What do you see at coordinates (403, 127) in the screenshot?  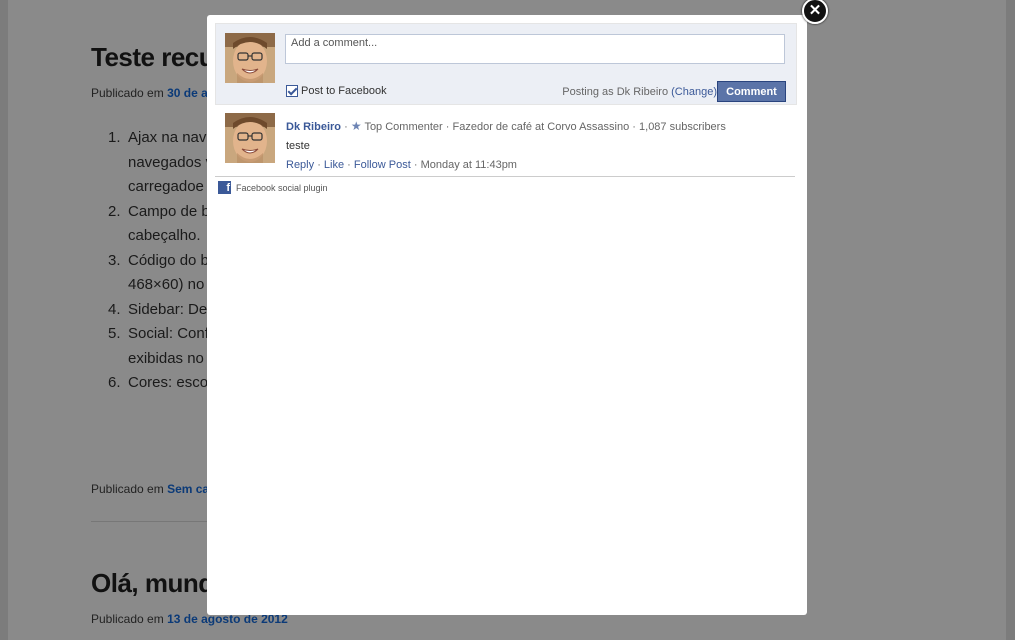 I see `top-commenter-badge: Top Commenter` at bounding box center [403, 127].